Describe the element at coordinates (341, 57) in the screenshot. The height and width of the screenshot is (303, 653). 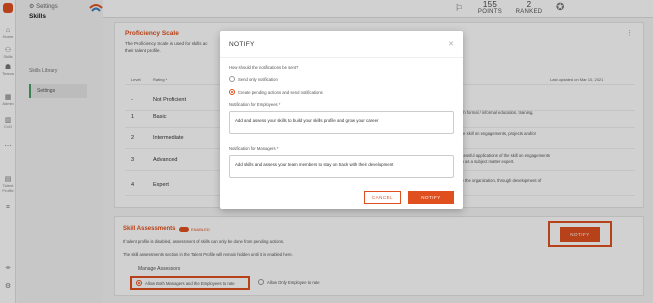
I see `modal-divider` at that location.